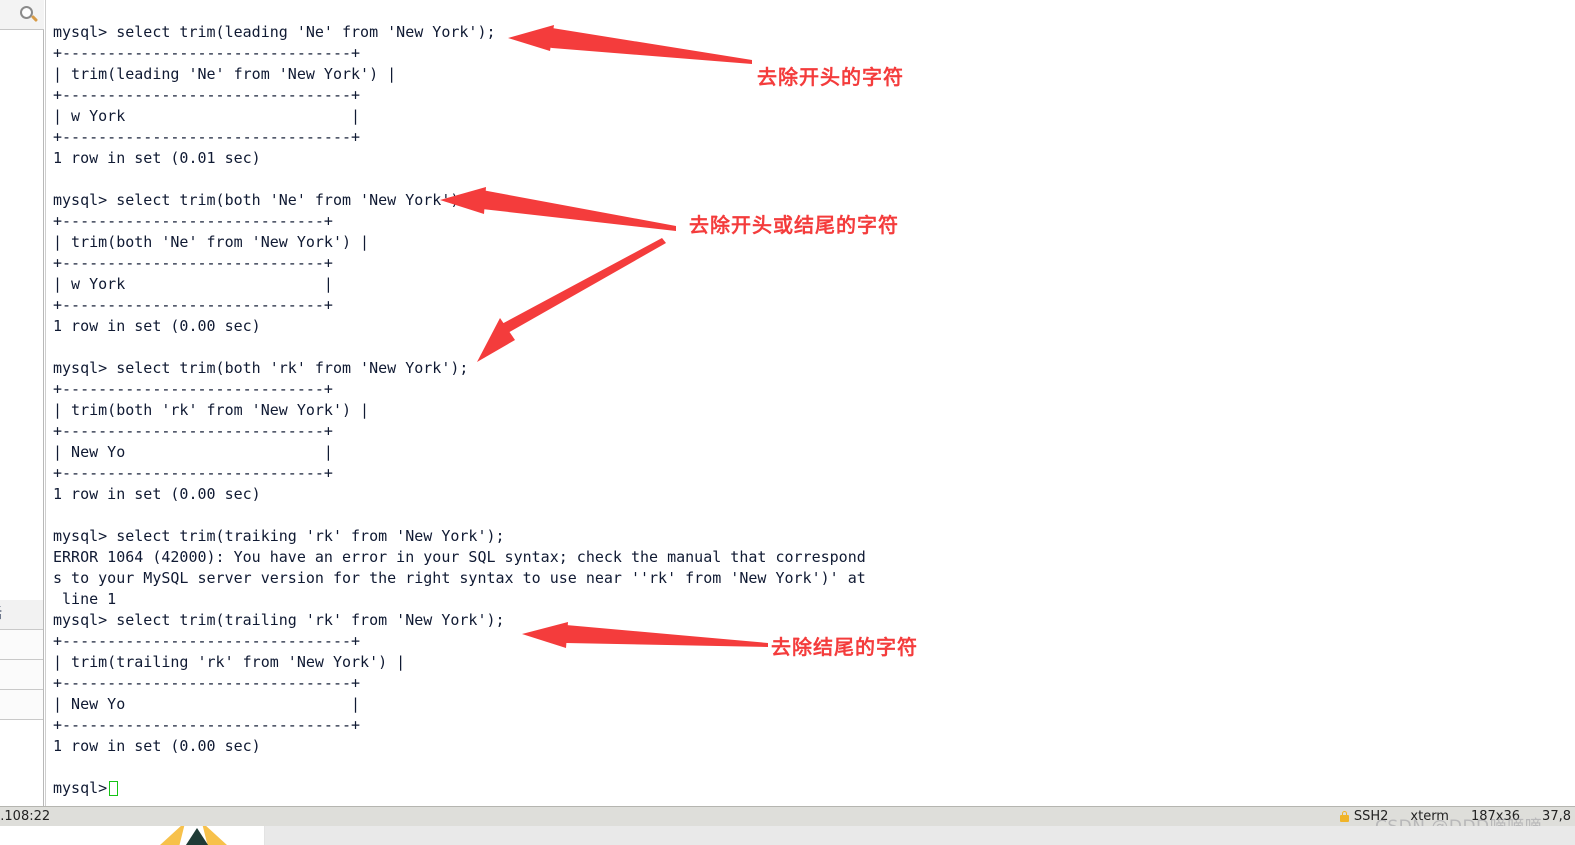  Describe the element at coordinates (211, 410) in the screenshot. I see `terminal-line: | trim(both 'rk' from 'New York') |` at that location.